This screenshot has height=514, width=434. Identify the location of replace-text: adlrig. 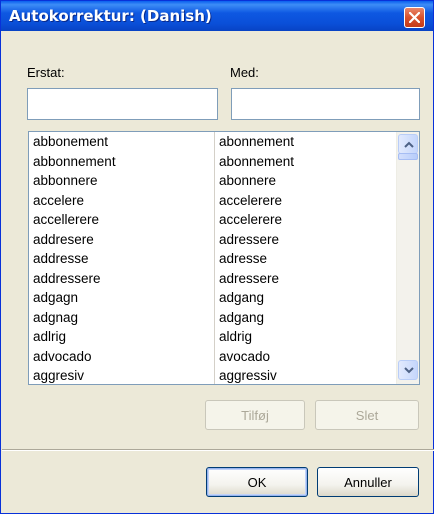
(50, 336).